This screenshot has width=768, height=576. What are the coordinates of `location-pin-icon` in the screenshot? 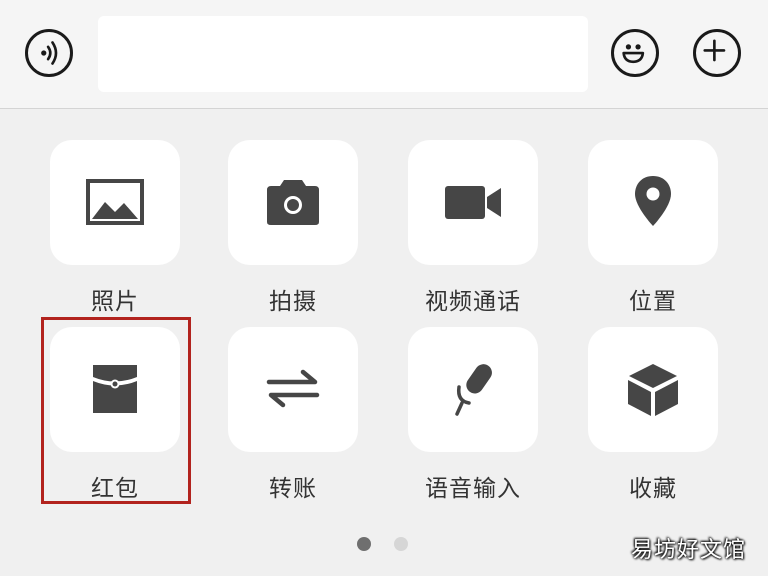 It's located at (653, 201).